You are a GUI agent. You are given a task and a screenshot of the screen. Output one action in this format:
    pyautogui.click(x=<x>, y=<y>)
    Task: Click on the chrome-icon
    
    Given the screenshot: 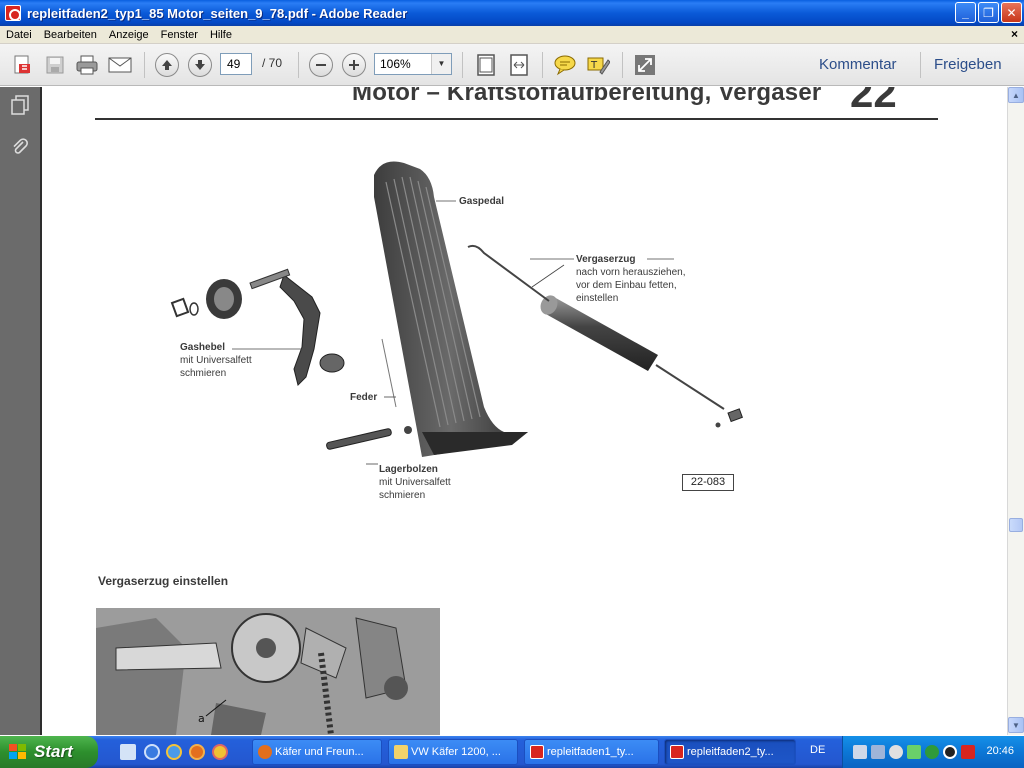 What is the action you would take?
    pyautogui.click(x=220, y=752)
    